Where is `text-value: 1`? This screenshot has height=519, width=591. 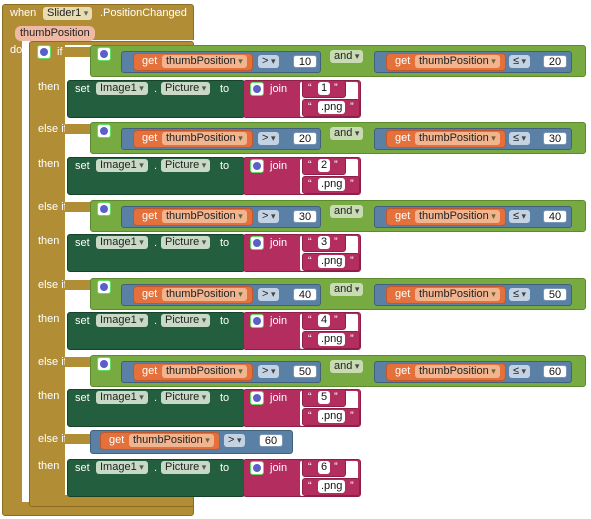
text-value: 1 is located at coordinates (324, 88).